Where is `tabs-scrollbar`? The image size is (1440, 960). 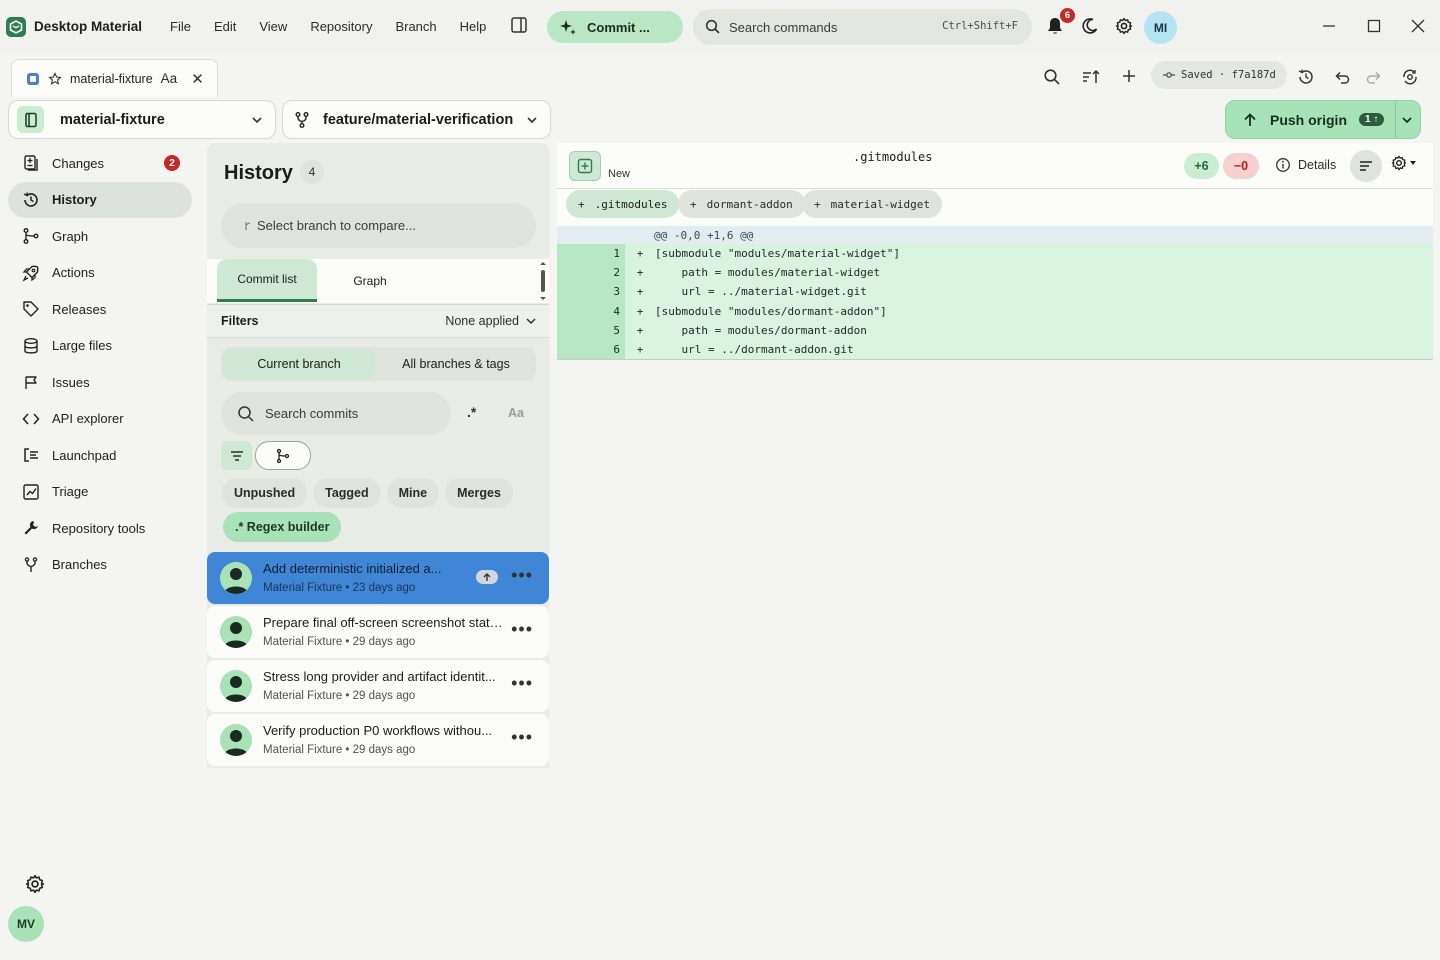
tabs-scrollbar is located at coordinates (543, 281).